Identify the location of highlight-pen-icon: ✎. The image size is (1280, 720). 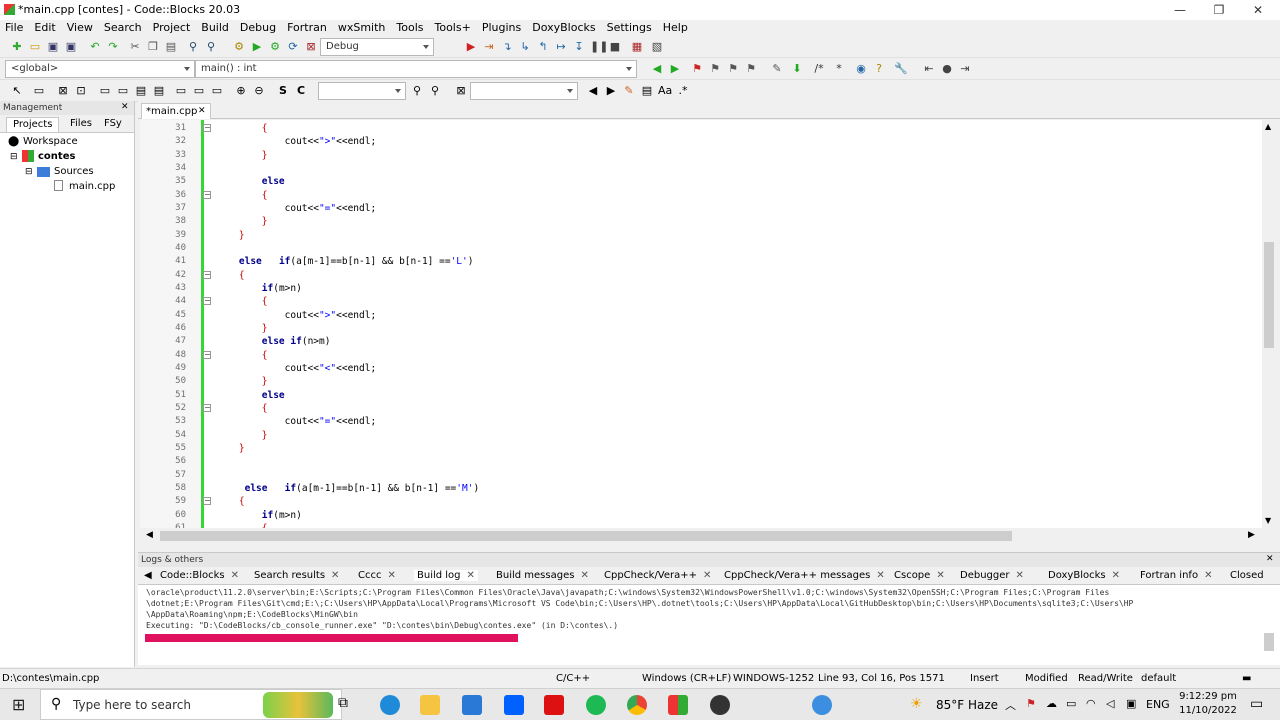
(629, 91).